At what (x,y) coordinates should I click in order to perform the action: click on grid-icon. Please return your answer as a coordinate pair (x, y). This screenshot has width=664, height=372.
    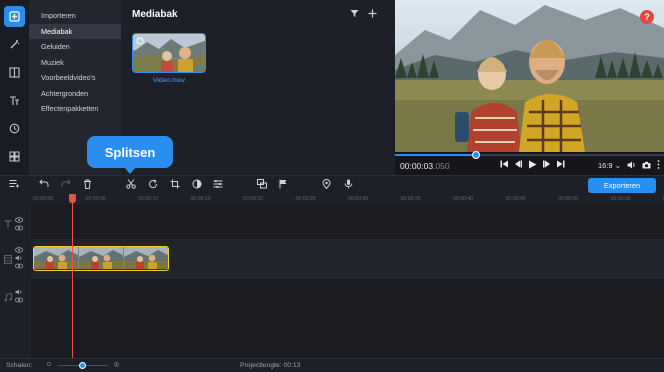
    Looking at the image, I should click on (14, 156).